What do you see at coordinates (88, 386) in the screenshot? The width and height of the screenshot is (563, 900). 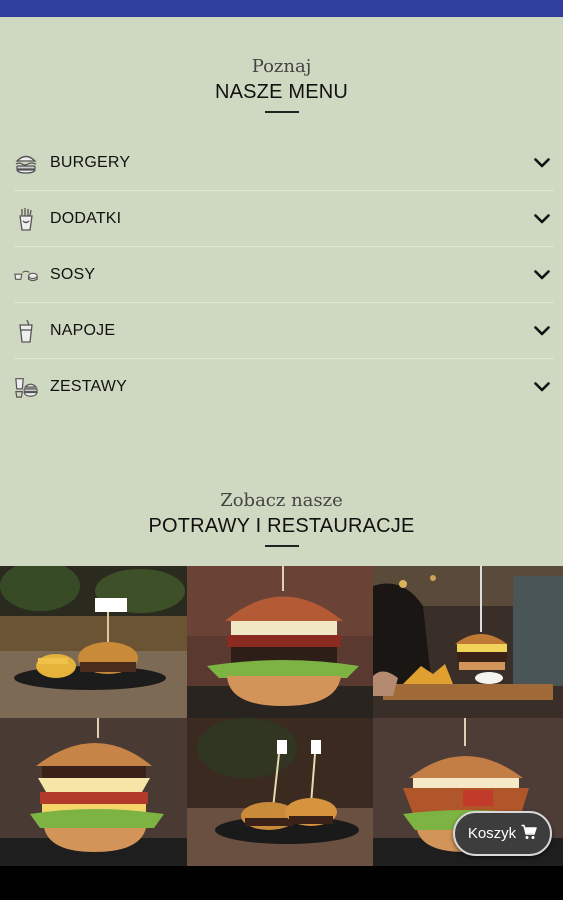 I see `menu-item-label: ZESTAWY` at bounding box center [88, 386].